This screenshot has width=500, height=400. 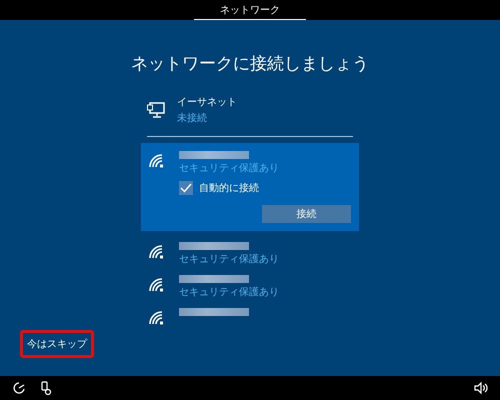 What do you see at coordinates (229, 188) in the screenshot?
I see `checkbox-label: 自動的に接続` at bounding box center [229, 188].